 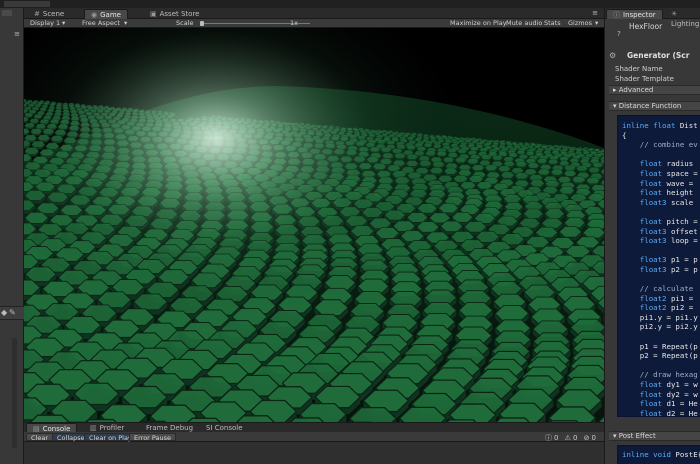 I want to click on code-line: float2 pi2 =, so click(x=661, y=308).